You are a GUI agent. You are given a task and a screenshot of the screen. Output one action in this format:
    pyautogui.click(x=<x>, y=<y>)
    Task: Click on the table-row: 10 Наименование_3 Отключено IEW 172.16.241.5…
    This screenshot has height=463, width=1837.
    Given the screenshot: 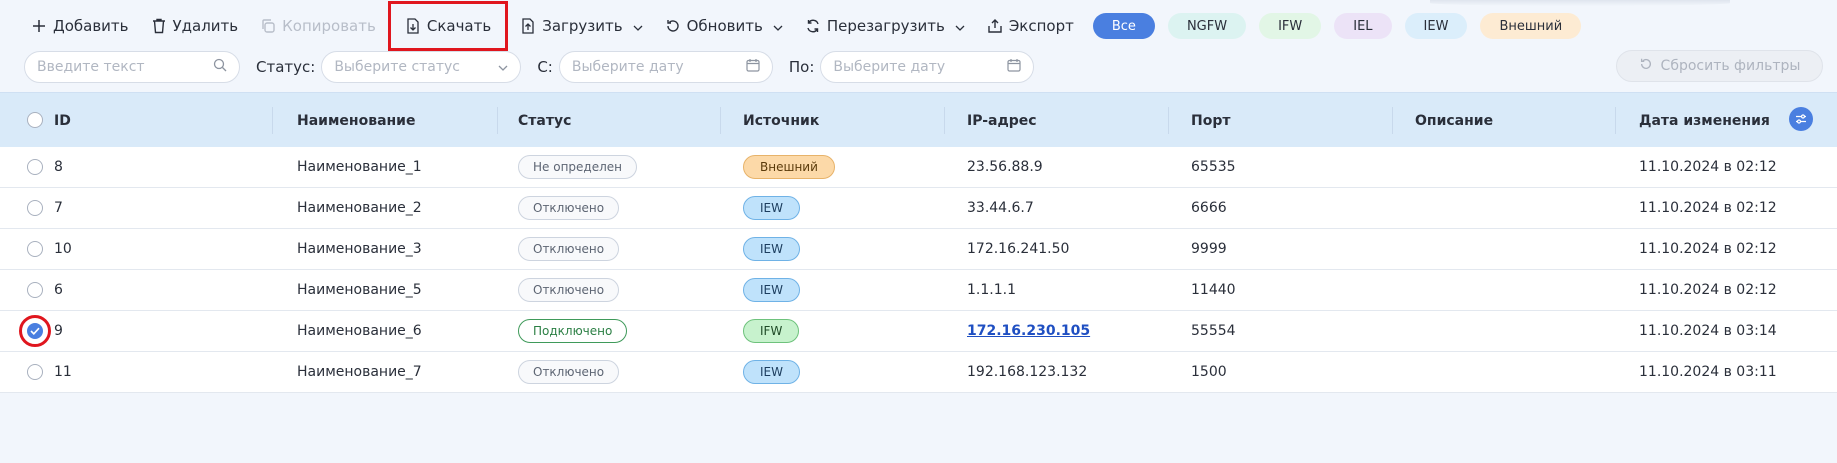 What is the action you would take?
    pyautogui.click(x=918, y=249)
    